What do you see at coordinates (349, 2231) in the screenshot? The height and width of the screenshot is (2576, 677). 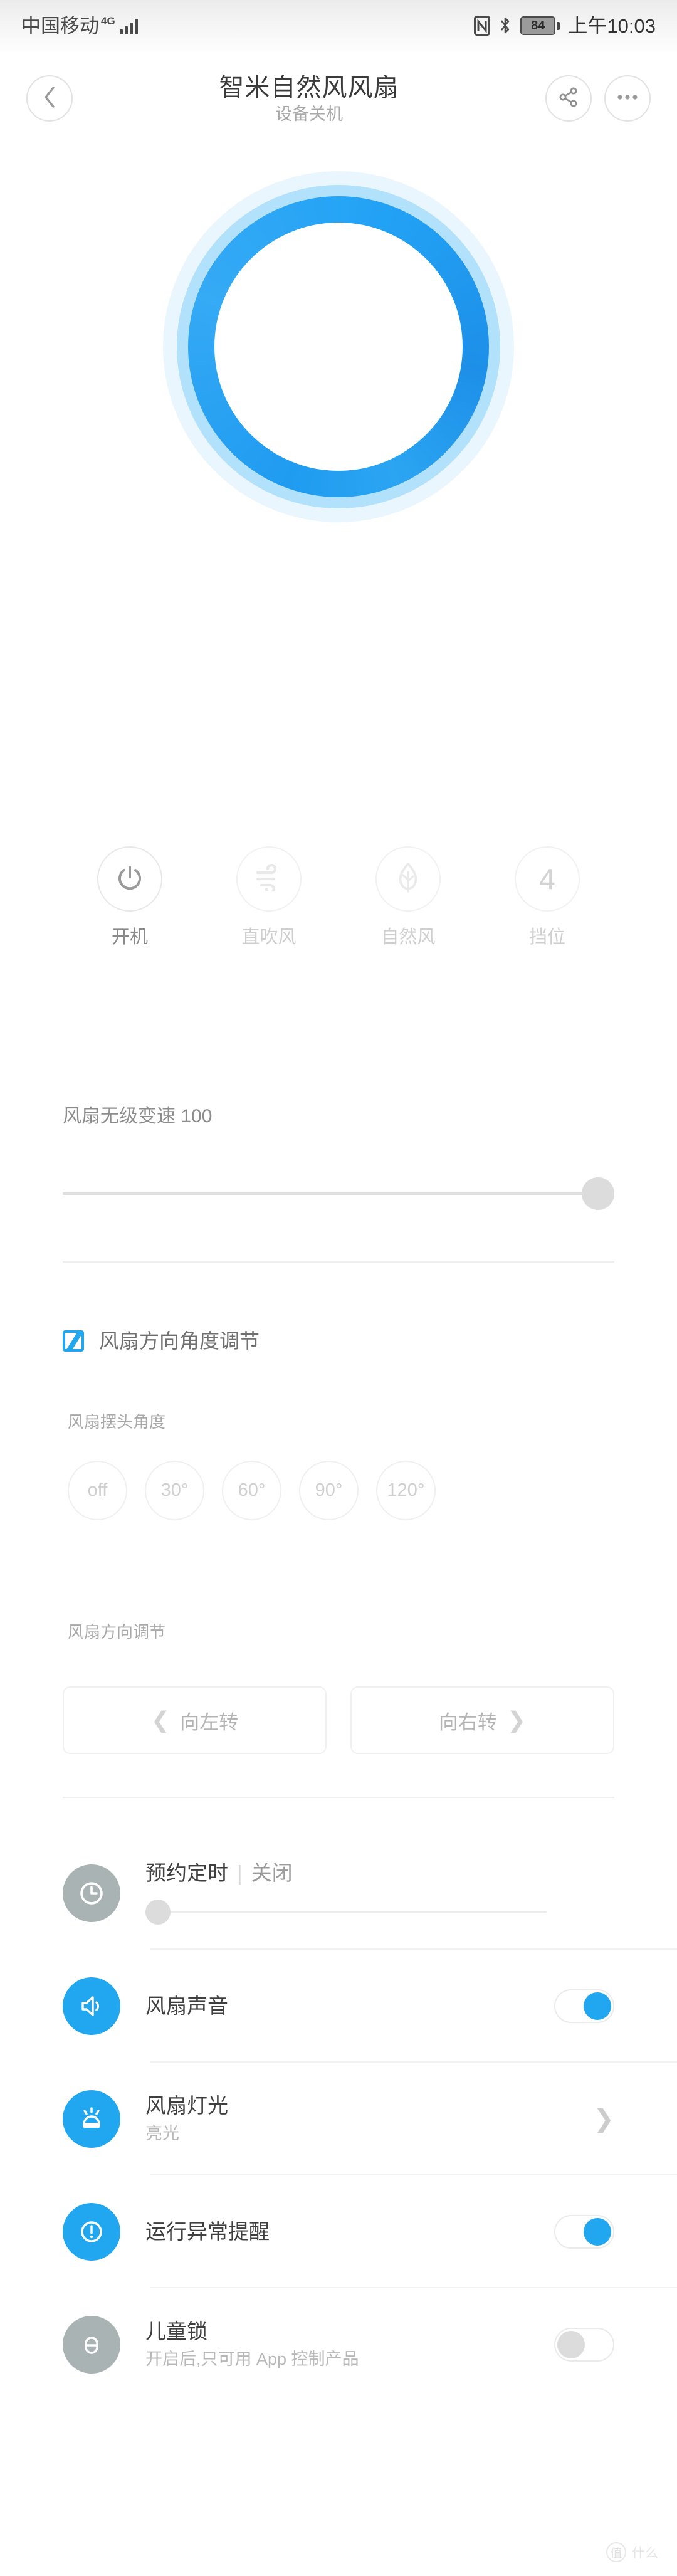 I see `abnormal-alert-body: 运行异常提醒` at bounding box center [349, 2231].